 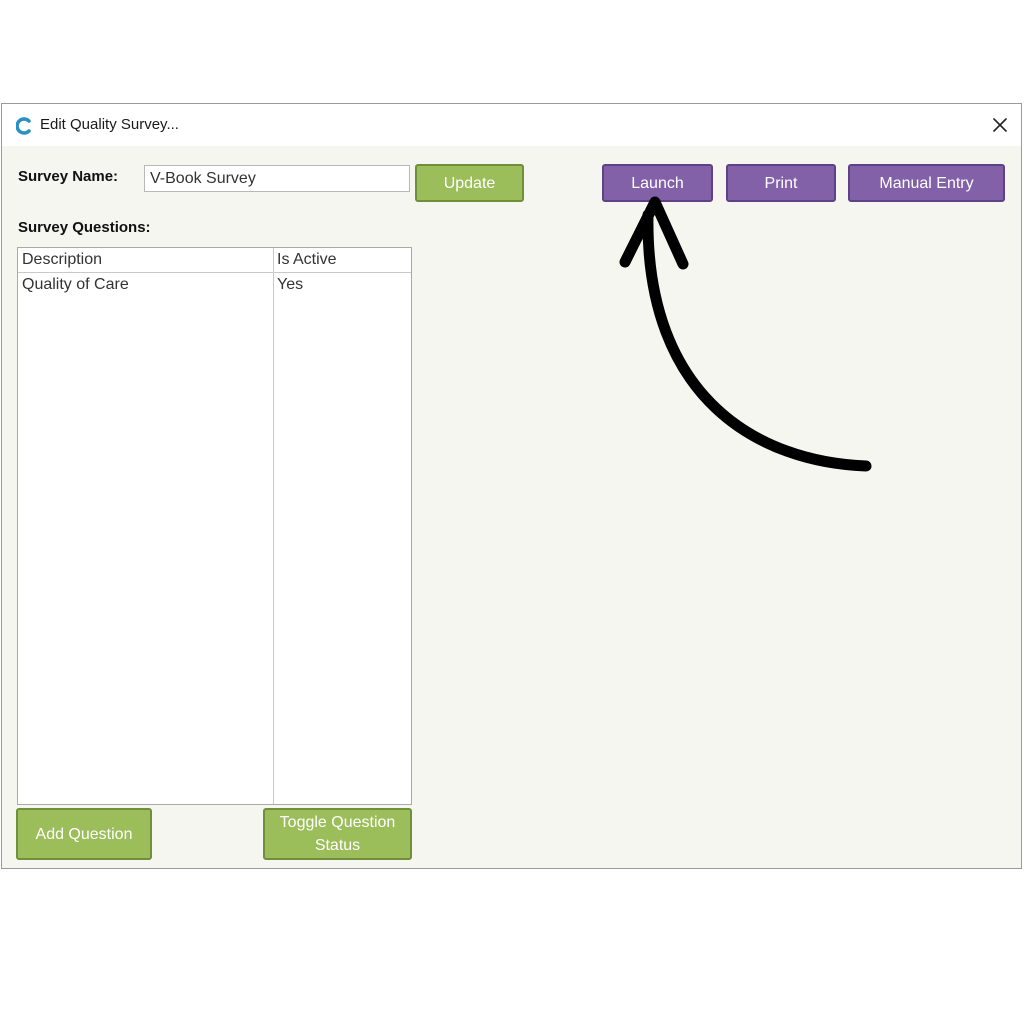 What do you see at coordinates (337, 834) in the screenshot?
I see `toggle-question-status-button: Toggle Question Status` at bounding box center [337, 834].